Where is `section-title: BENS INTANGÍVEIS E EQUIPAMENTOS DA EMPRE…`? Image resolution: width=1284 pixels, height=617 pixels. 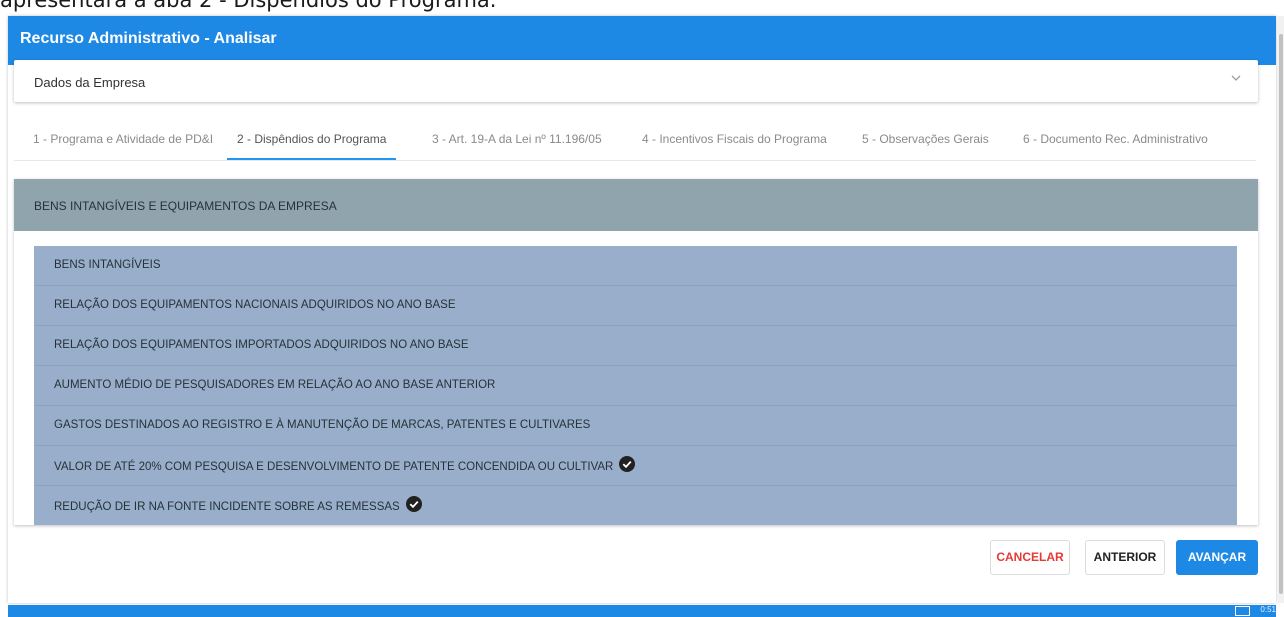 section-title: BENS INTANGÍVEIS E EQUIPAMENTOS DA EMPRE… is located at coordinates (185, 206).